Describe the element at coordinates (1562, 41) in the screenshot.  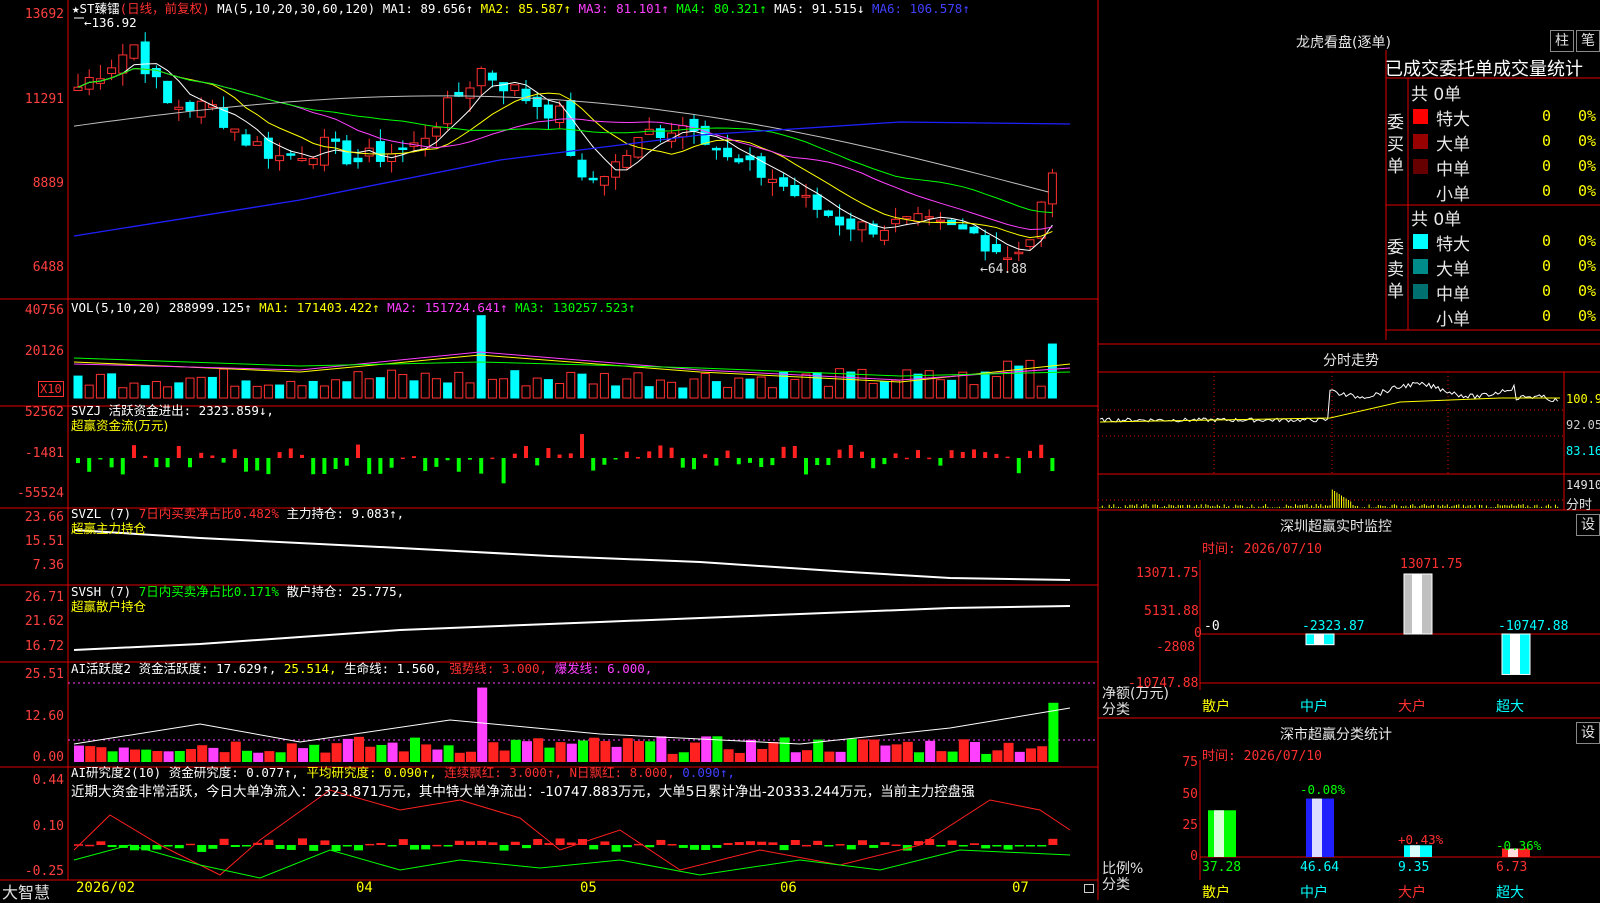
I see `bar-mode-button: 柱` at that location.